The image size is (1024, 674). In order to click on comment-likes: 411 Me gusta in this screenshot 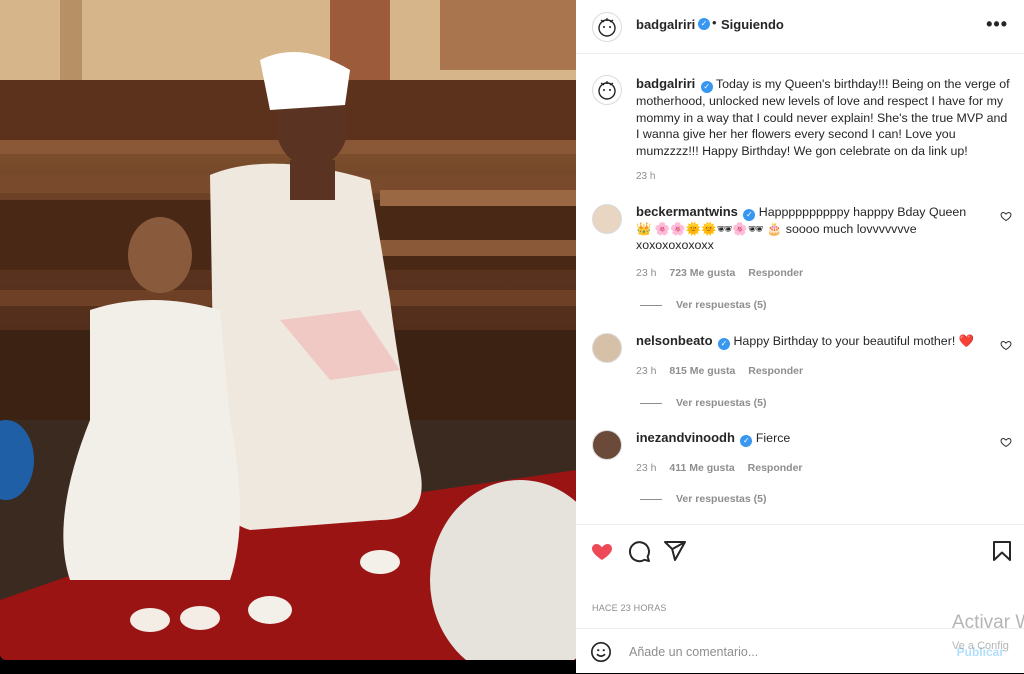, I will do `click(701, 468)`.